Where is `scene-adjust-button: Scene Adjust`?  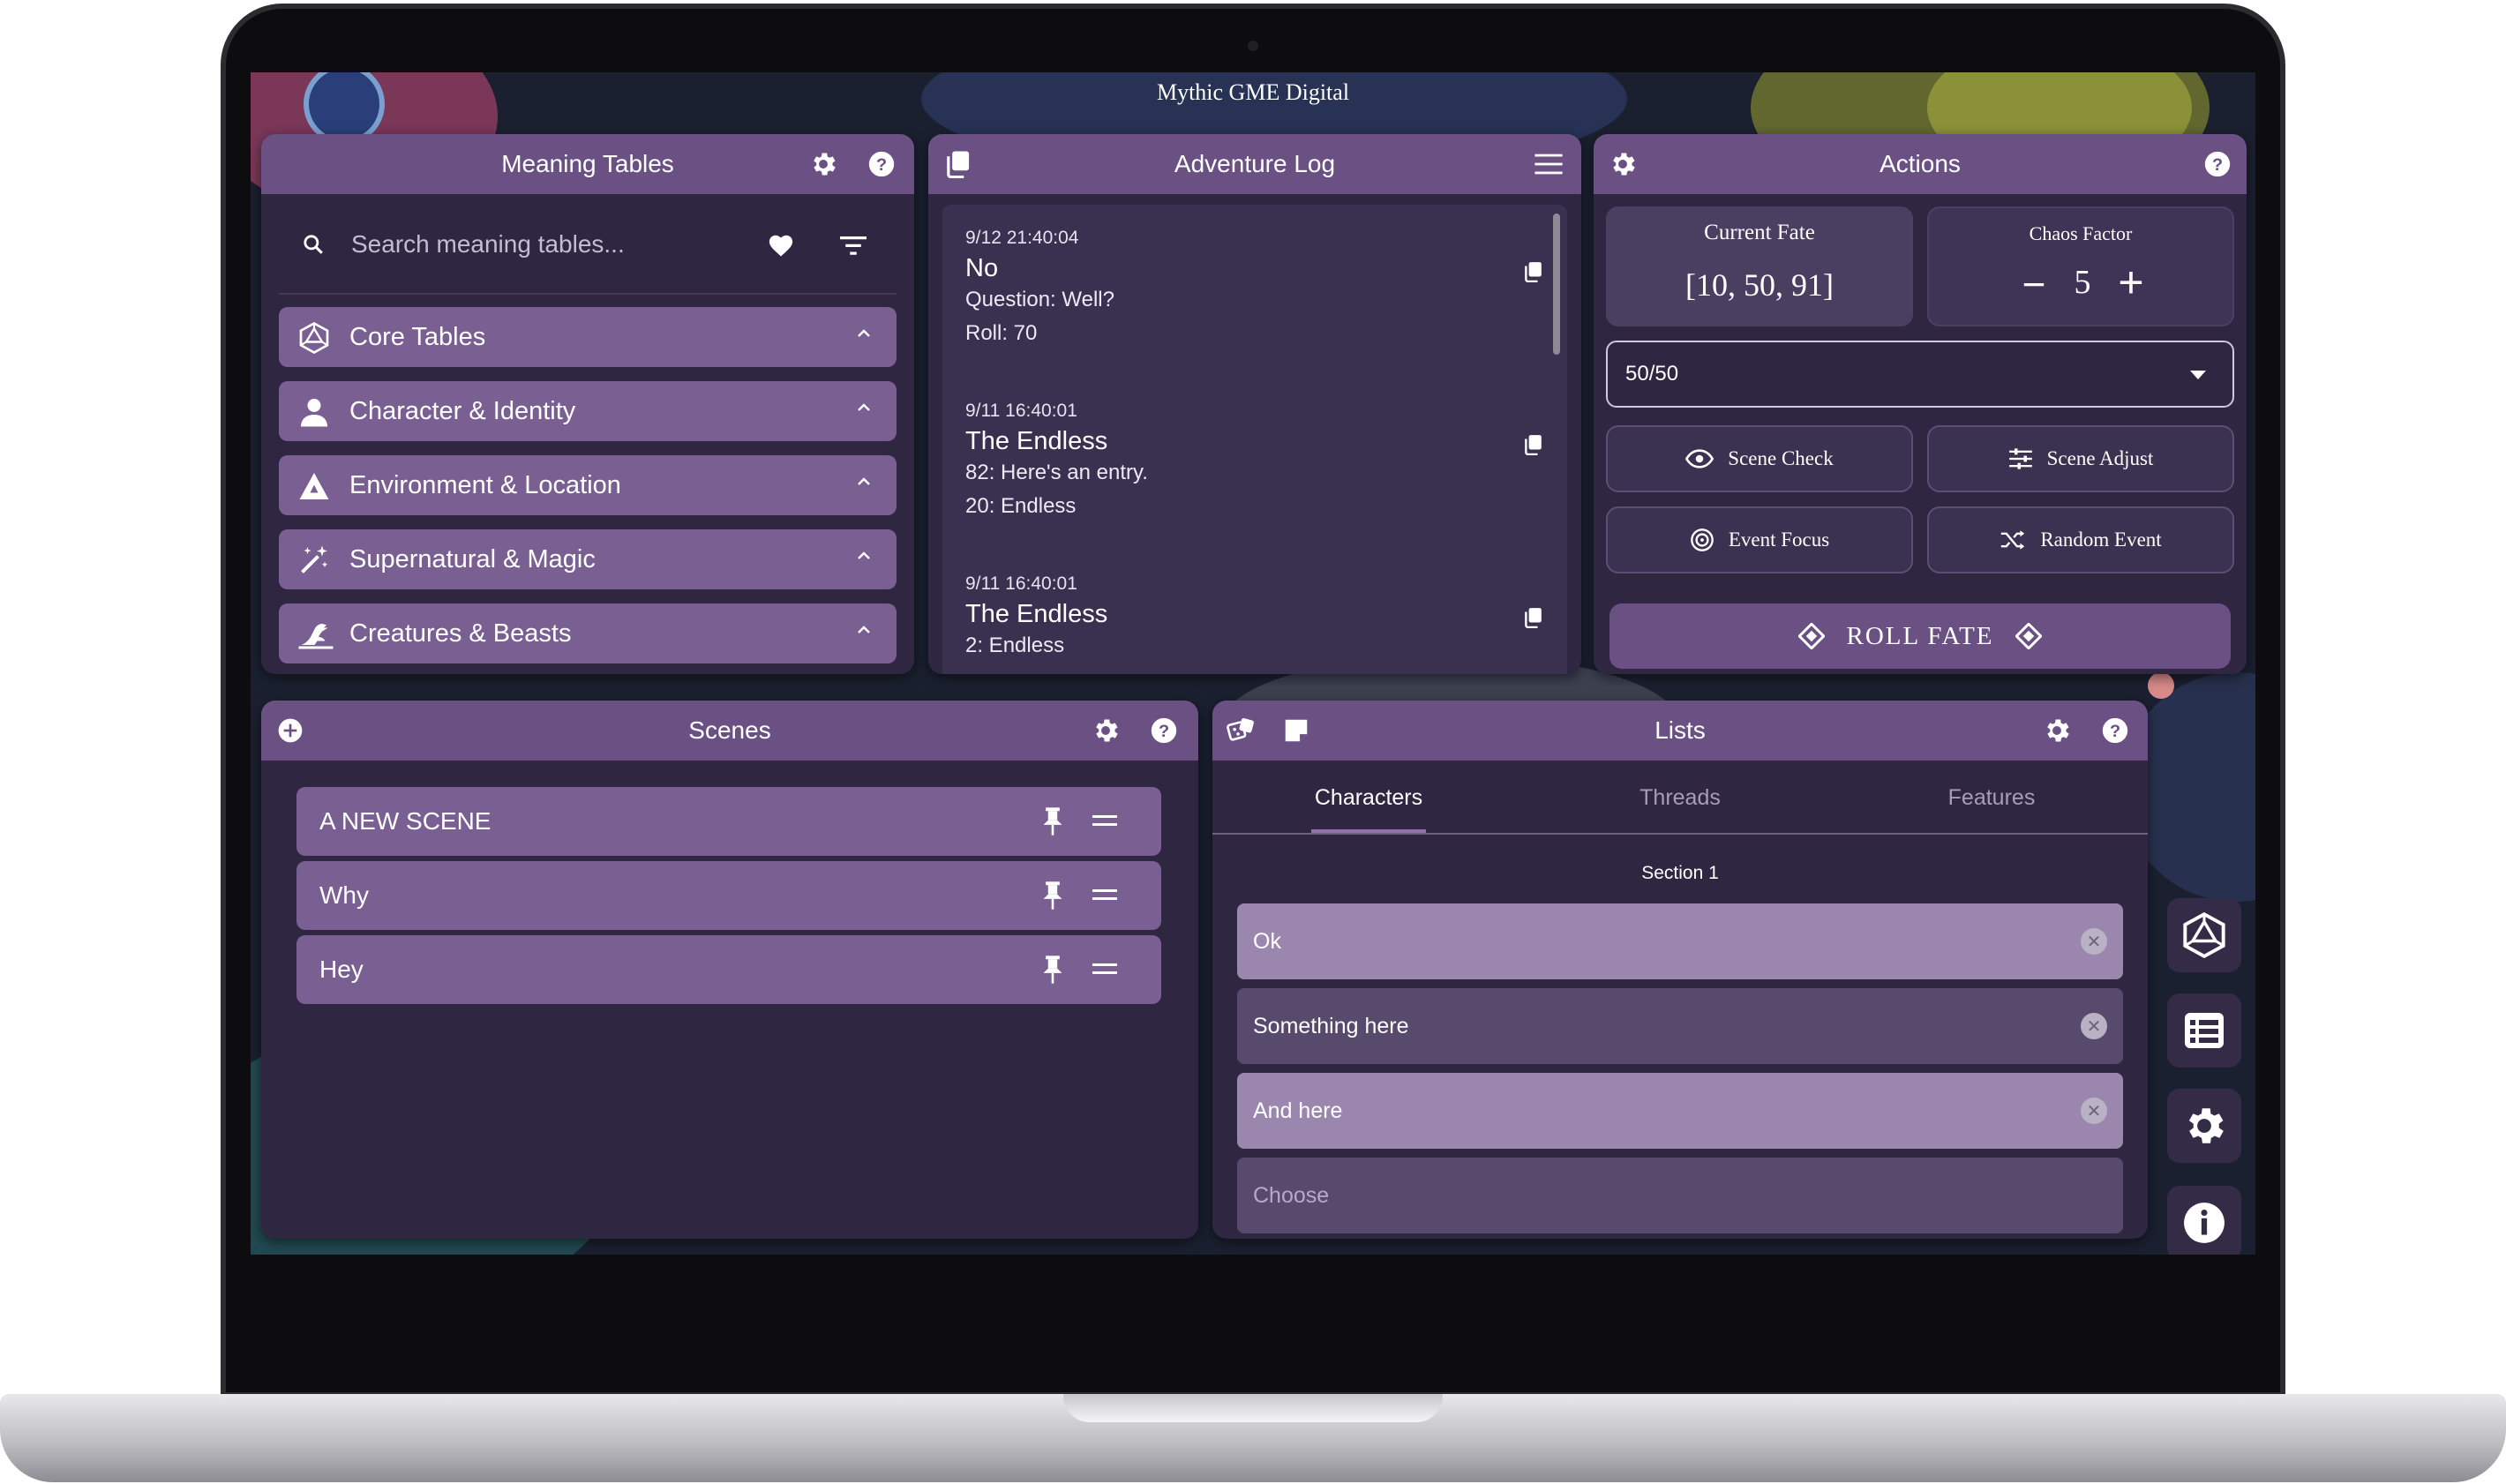 scene-adjust-button: Scene Adjust is located at coordinates (2080, 458).